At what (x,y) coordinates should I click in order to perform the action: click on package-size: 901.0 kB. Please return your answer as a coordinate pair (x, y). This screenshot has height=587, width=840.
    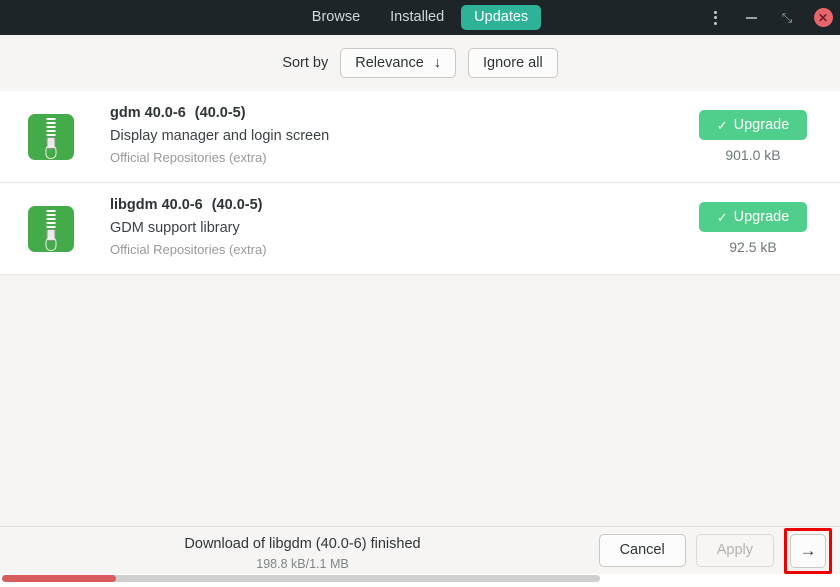
    Looking at the image, I should click on (753, 155).